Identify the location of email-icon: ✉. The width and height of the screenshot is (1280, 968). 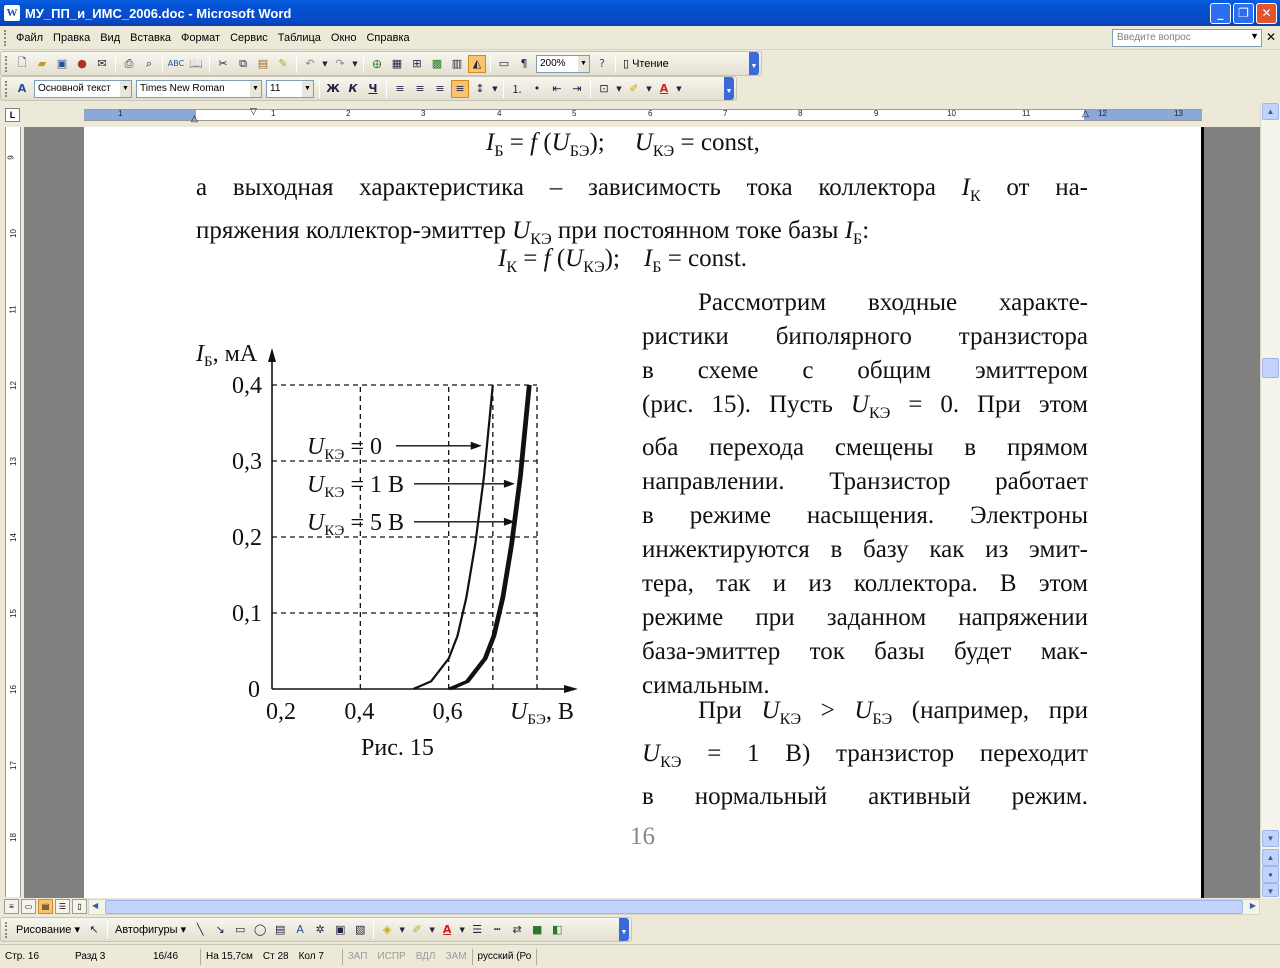
(102, 64).